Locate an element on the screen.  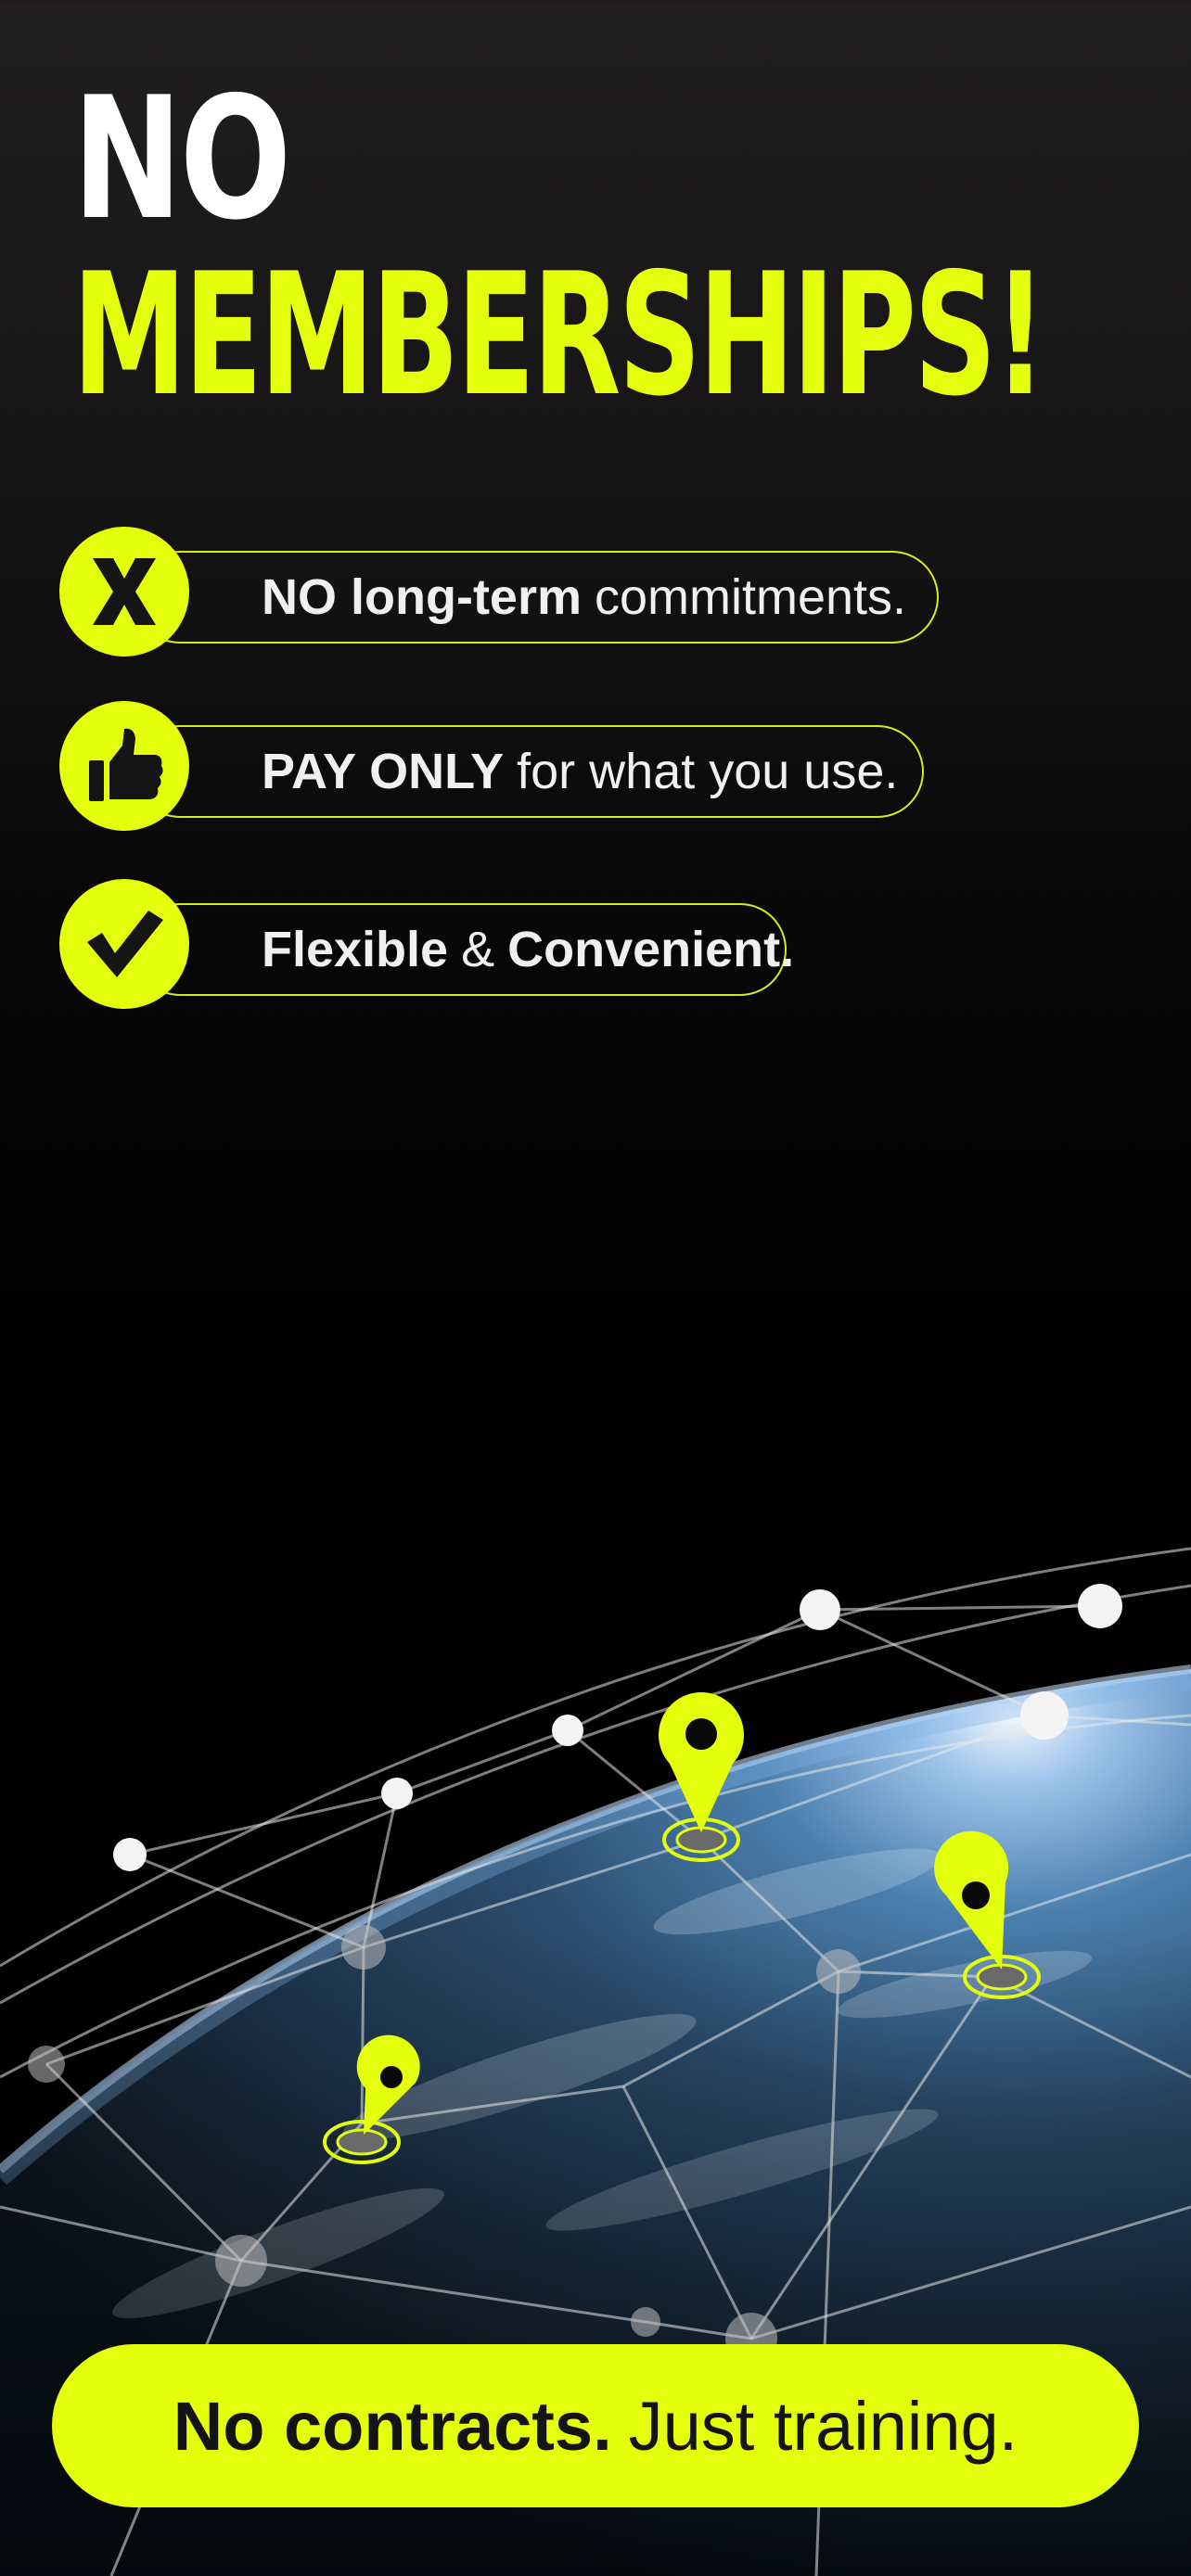
feature-text: commitments. is located at coordinates (751, 597).